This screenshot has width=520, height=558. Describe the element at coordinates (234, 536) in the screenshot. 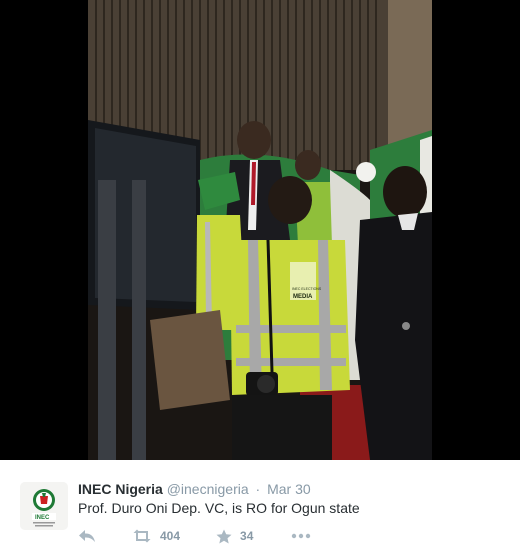

I see `favorite-button: 34` at that location.